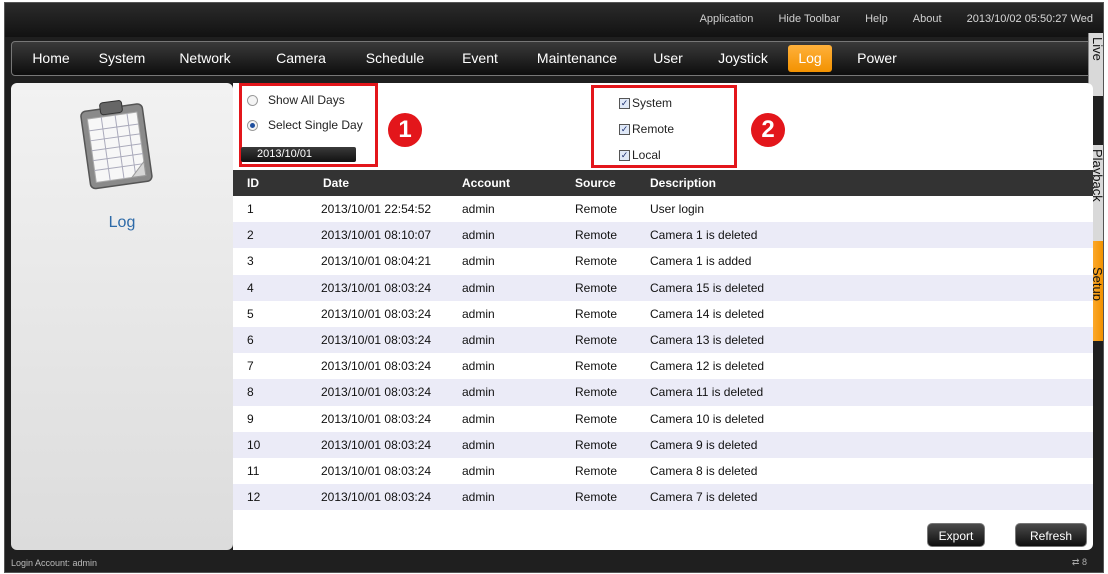 This screenshot has width=1108, height=574. What do you see at coordinates (116, 145) in the screenshot?
I see `clipboard-icon` at bounding box center [116, 145].